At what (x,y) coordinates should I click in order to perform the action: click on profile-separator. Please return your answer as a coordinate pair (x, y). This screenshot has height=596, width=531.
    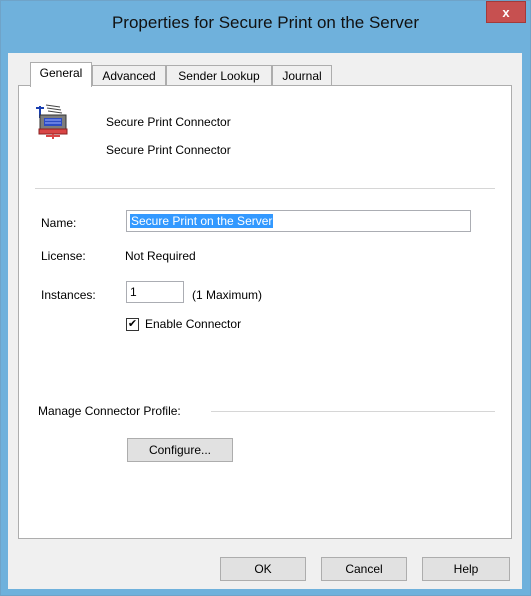
    Looking at the image, I should click on (353, 411).